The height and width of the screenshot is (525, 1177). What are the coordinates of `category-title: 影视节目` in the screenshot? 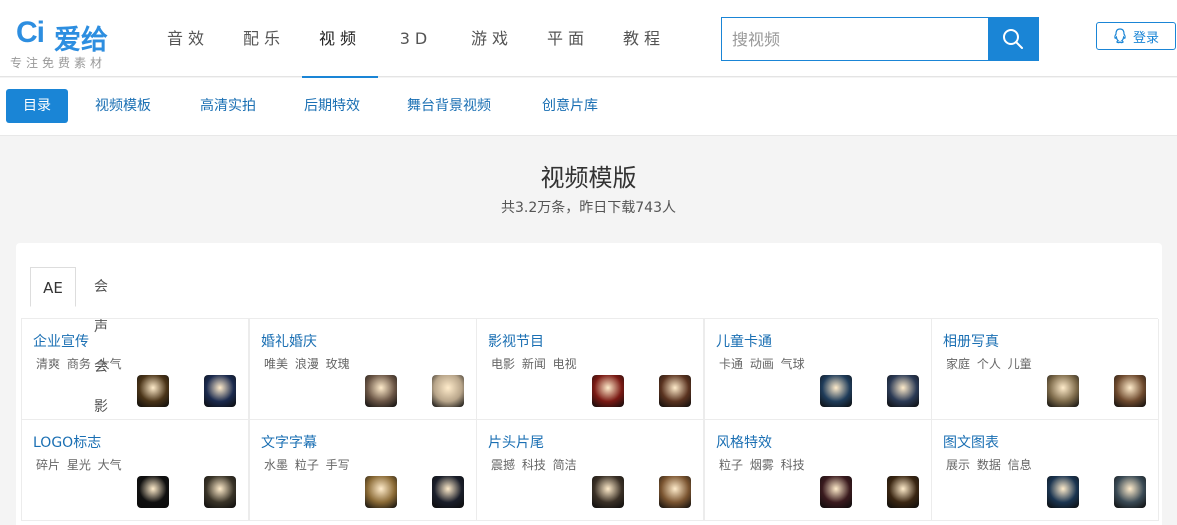 It's located at (516, 341).